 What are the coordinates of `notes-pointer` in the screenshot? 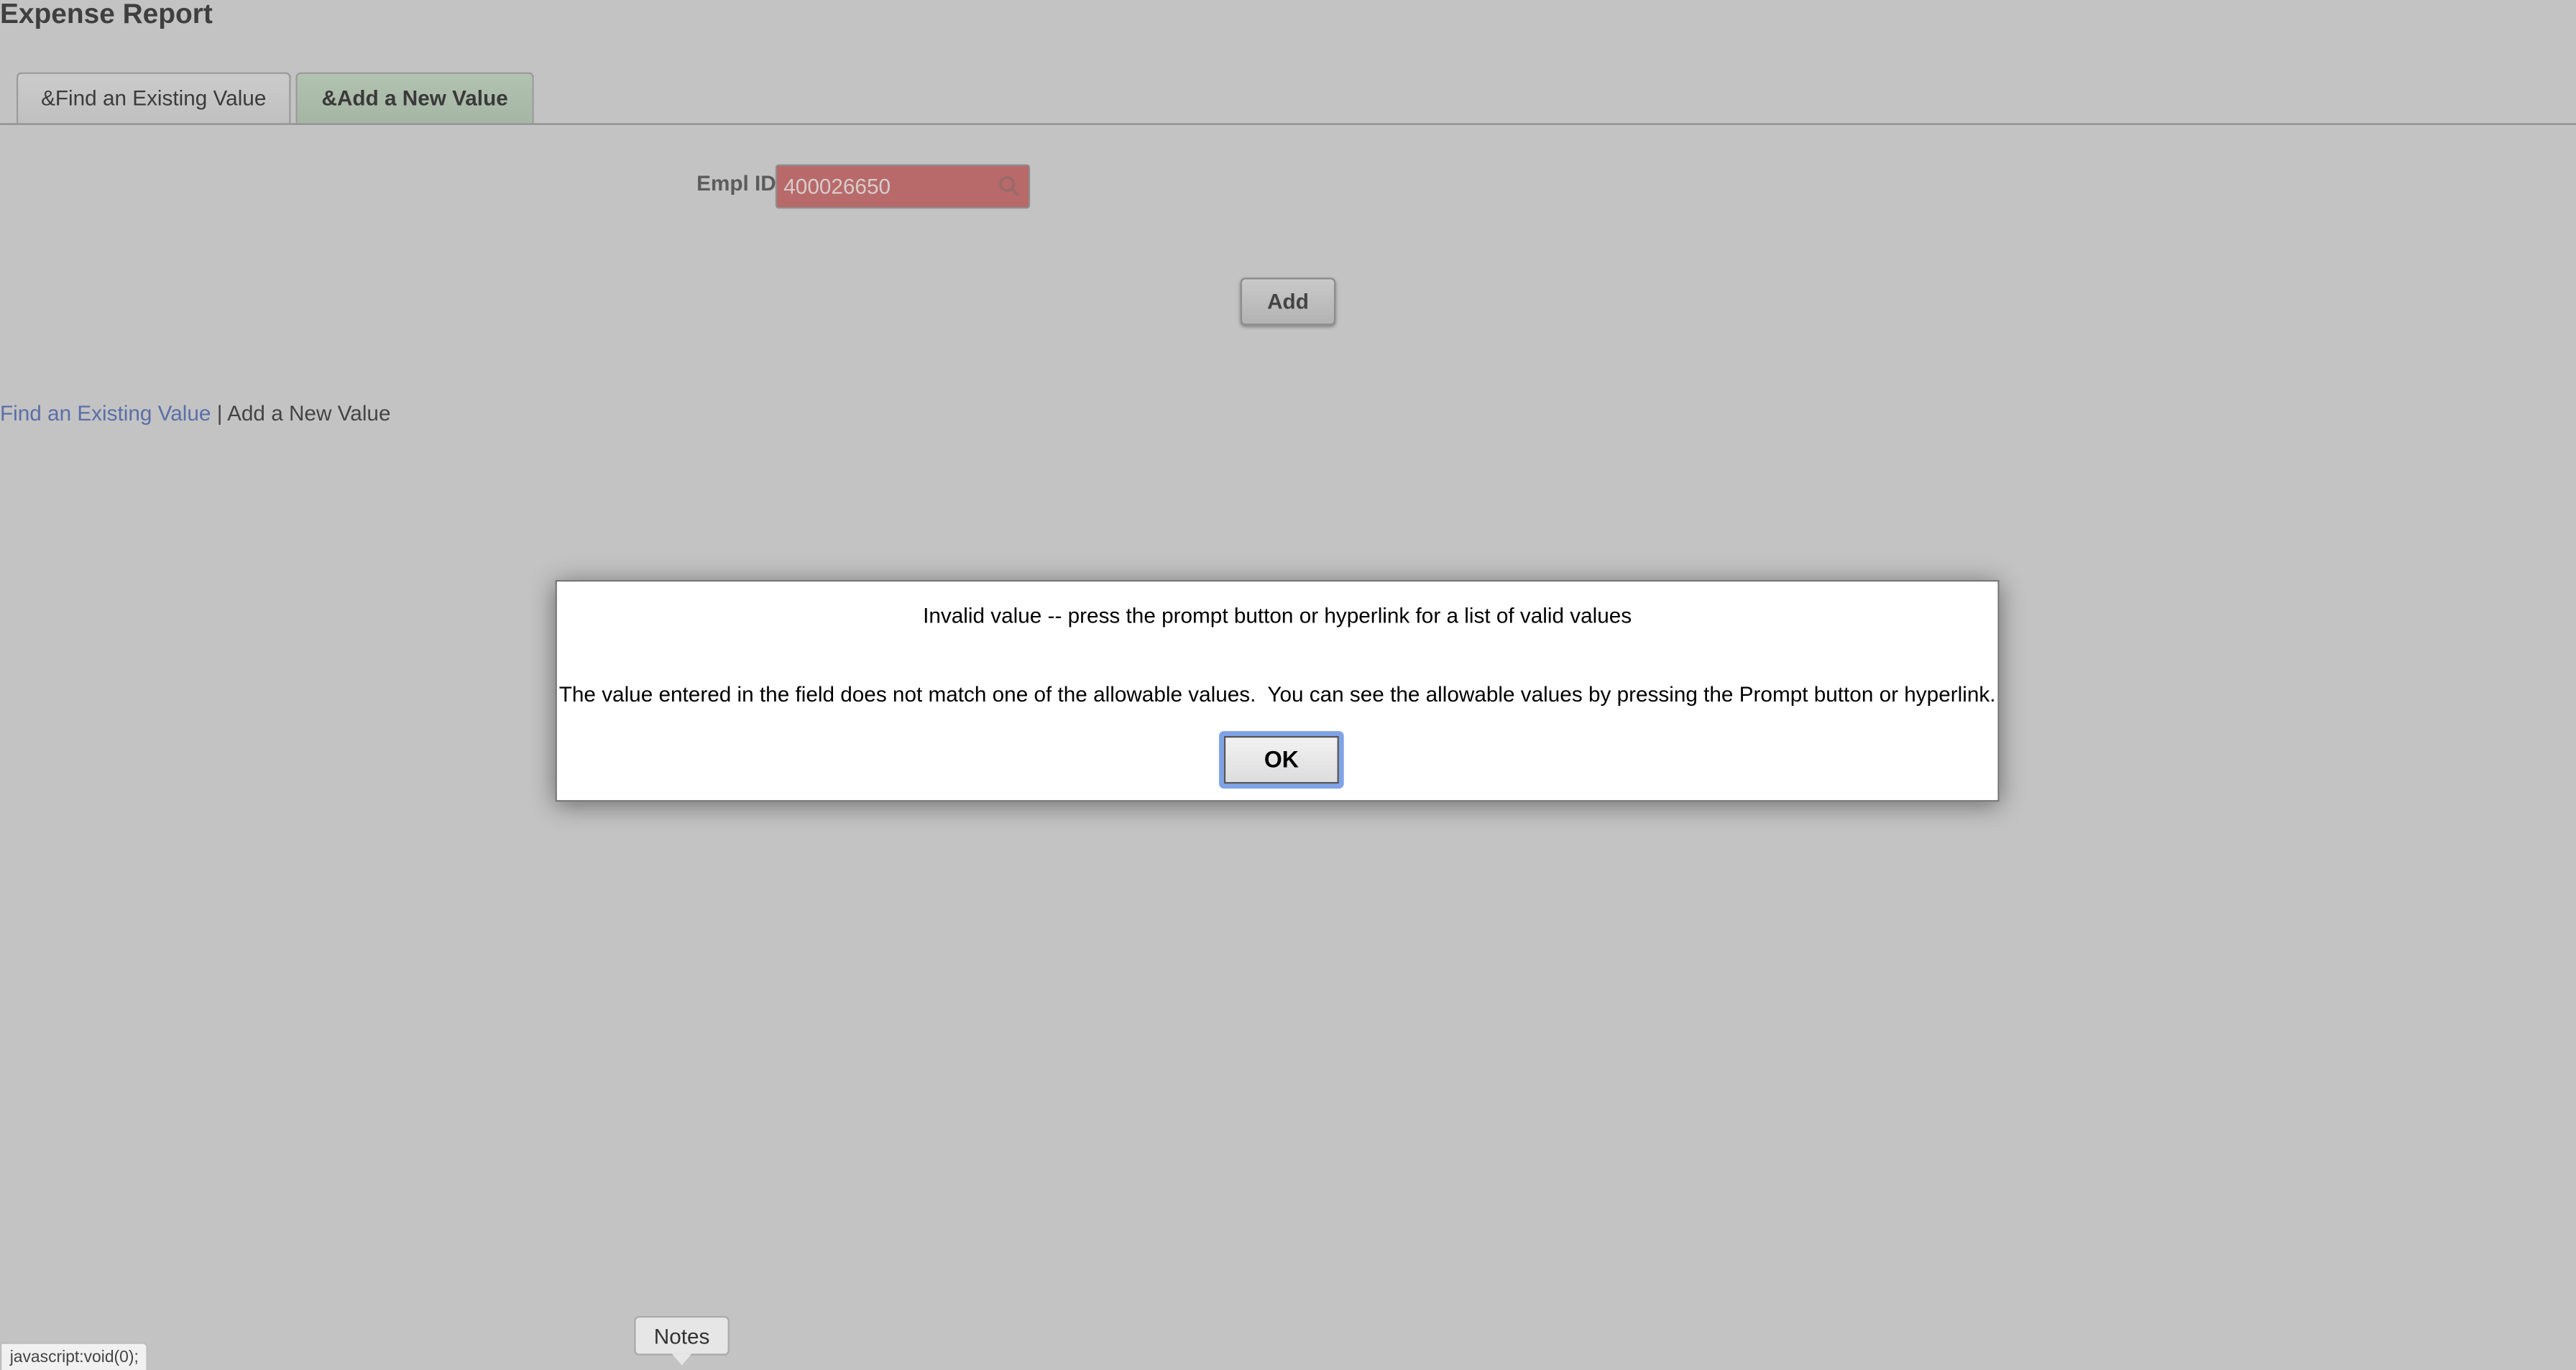 It's located at (681, 1359).